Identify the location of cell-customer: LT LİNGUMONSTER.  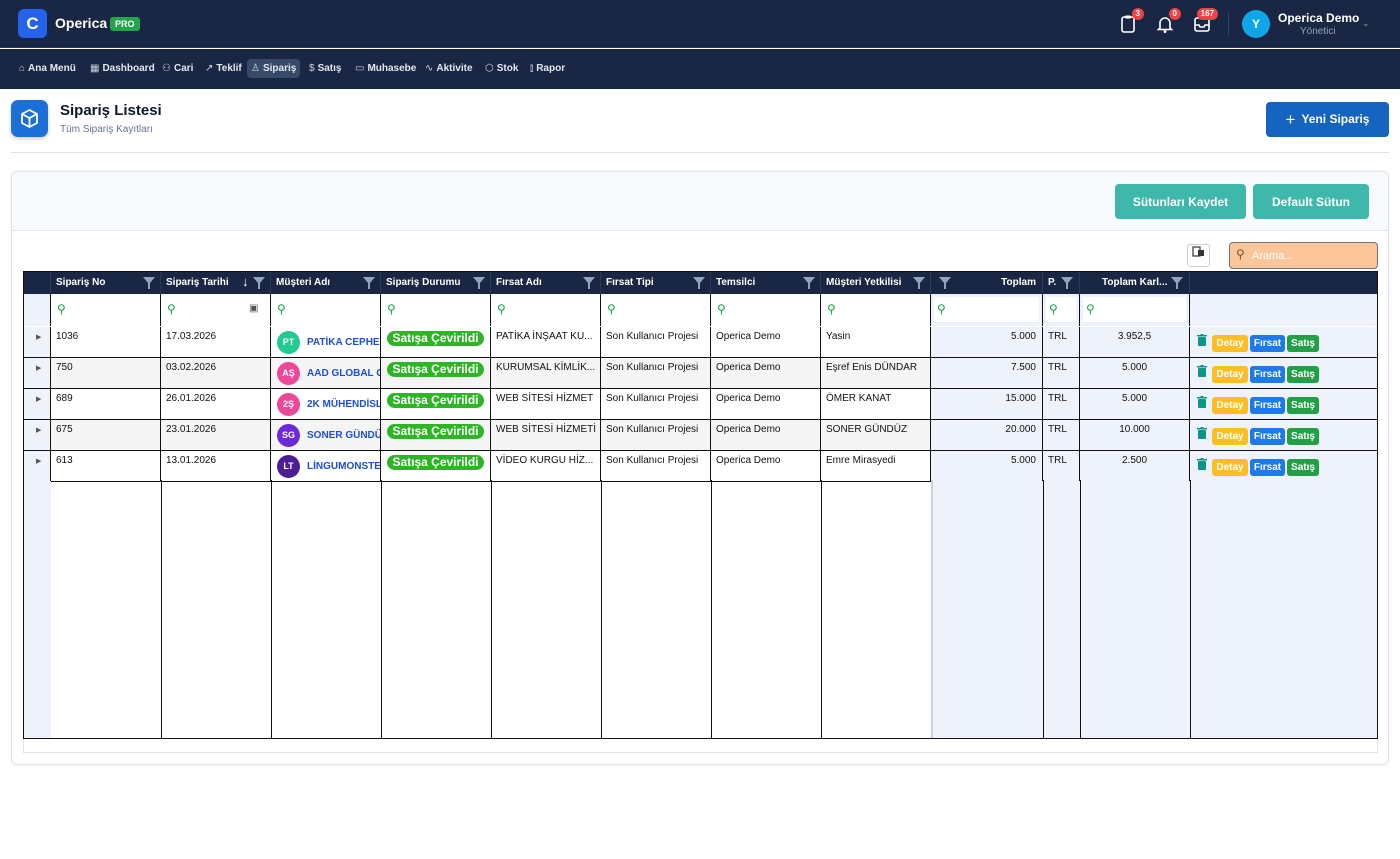
(326, 466).